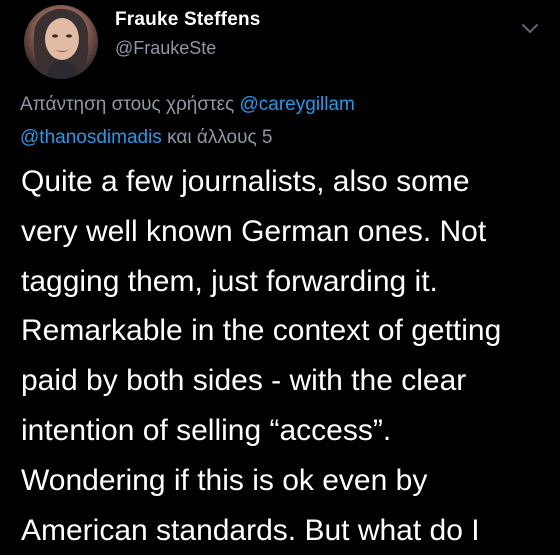  I want to click on tweet-line: tagging them, just forwarding it., so click(229, 281).